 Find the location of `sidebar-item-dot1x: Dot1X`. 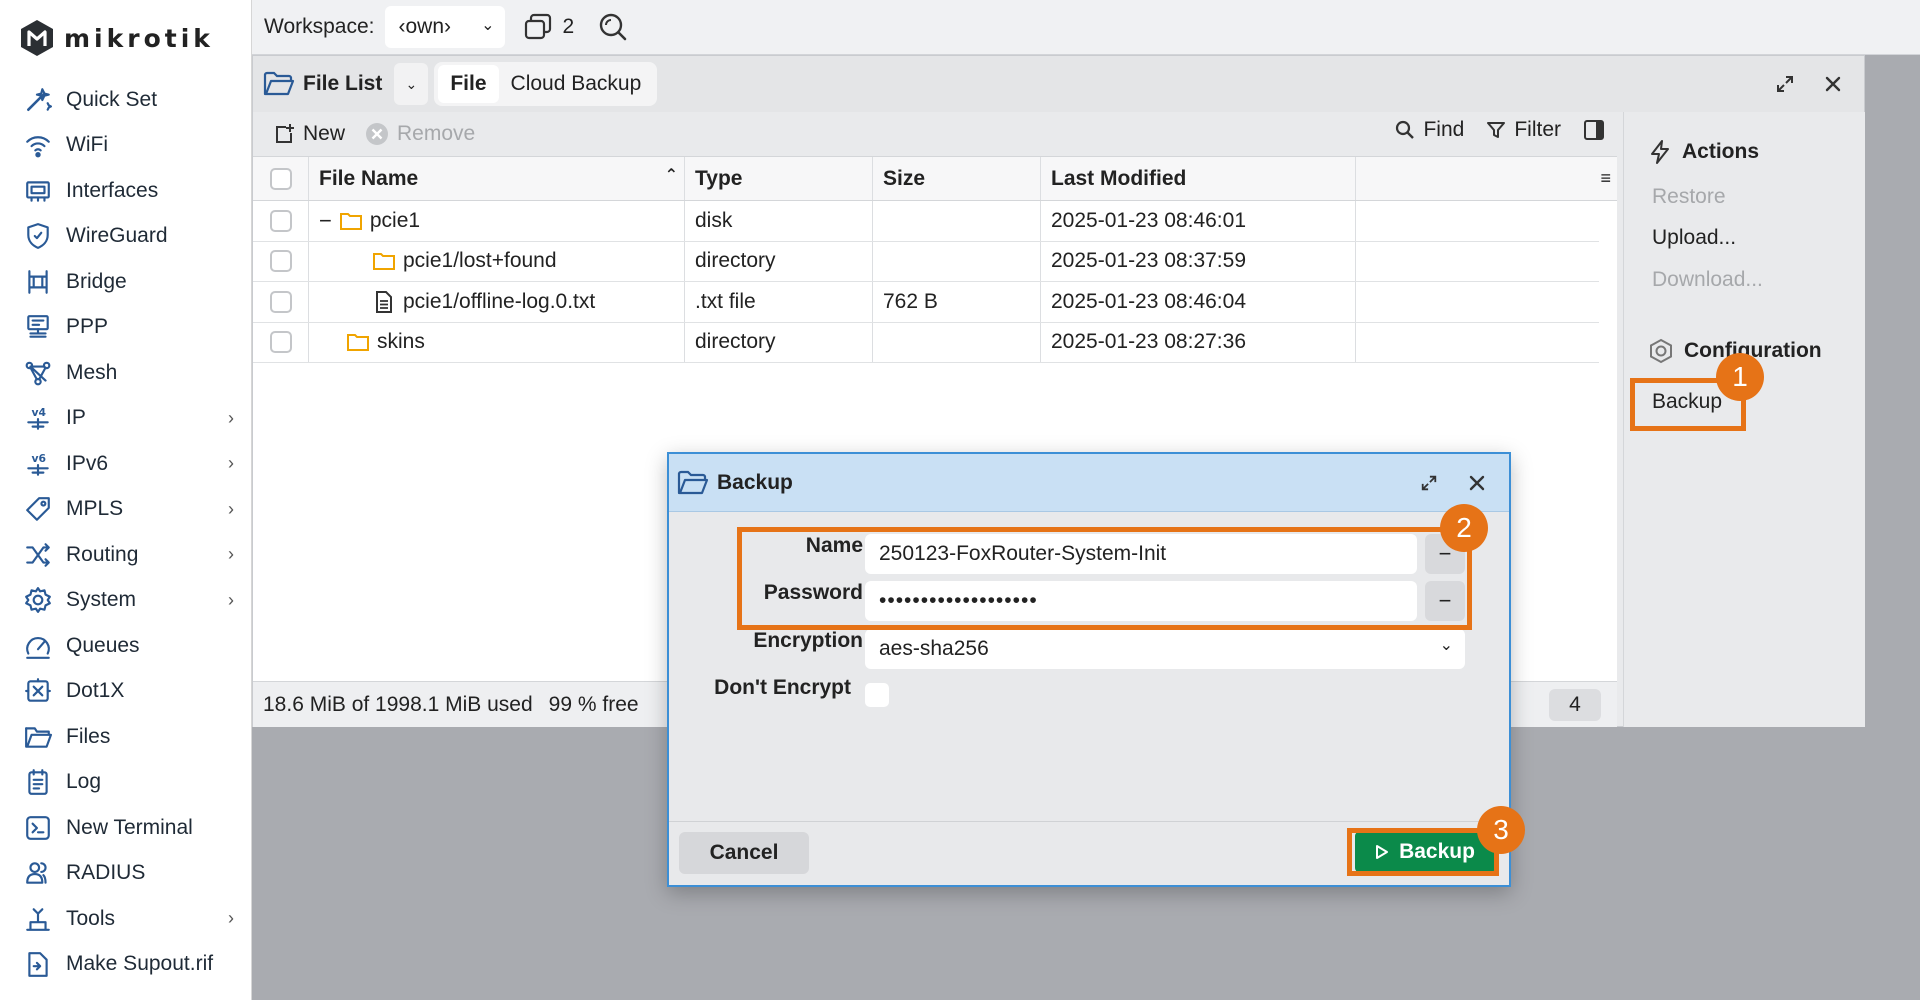

sidebar-item-dot1x: Dot1X is located at coordinates (126, 692).